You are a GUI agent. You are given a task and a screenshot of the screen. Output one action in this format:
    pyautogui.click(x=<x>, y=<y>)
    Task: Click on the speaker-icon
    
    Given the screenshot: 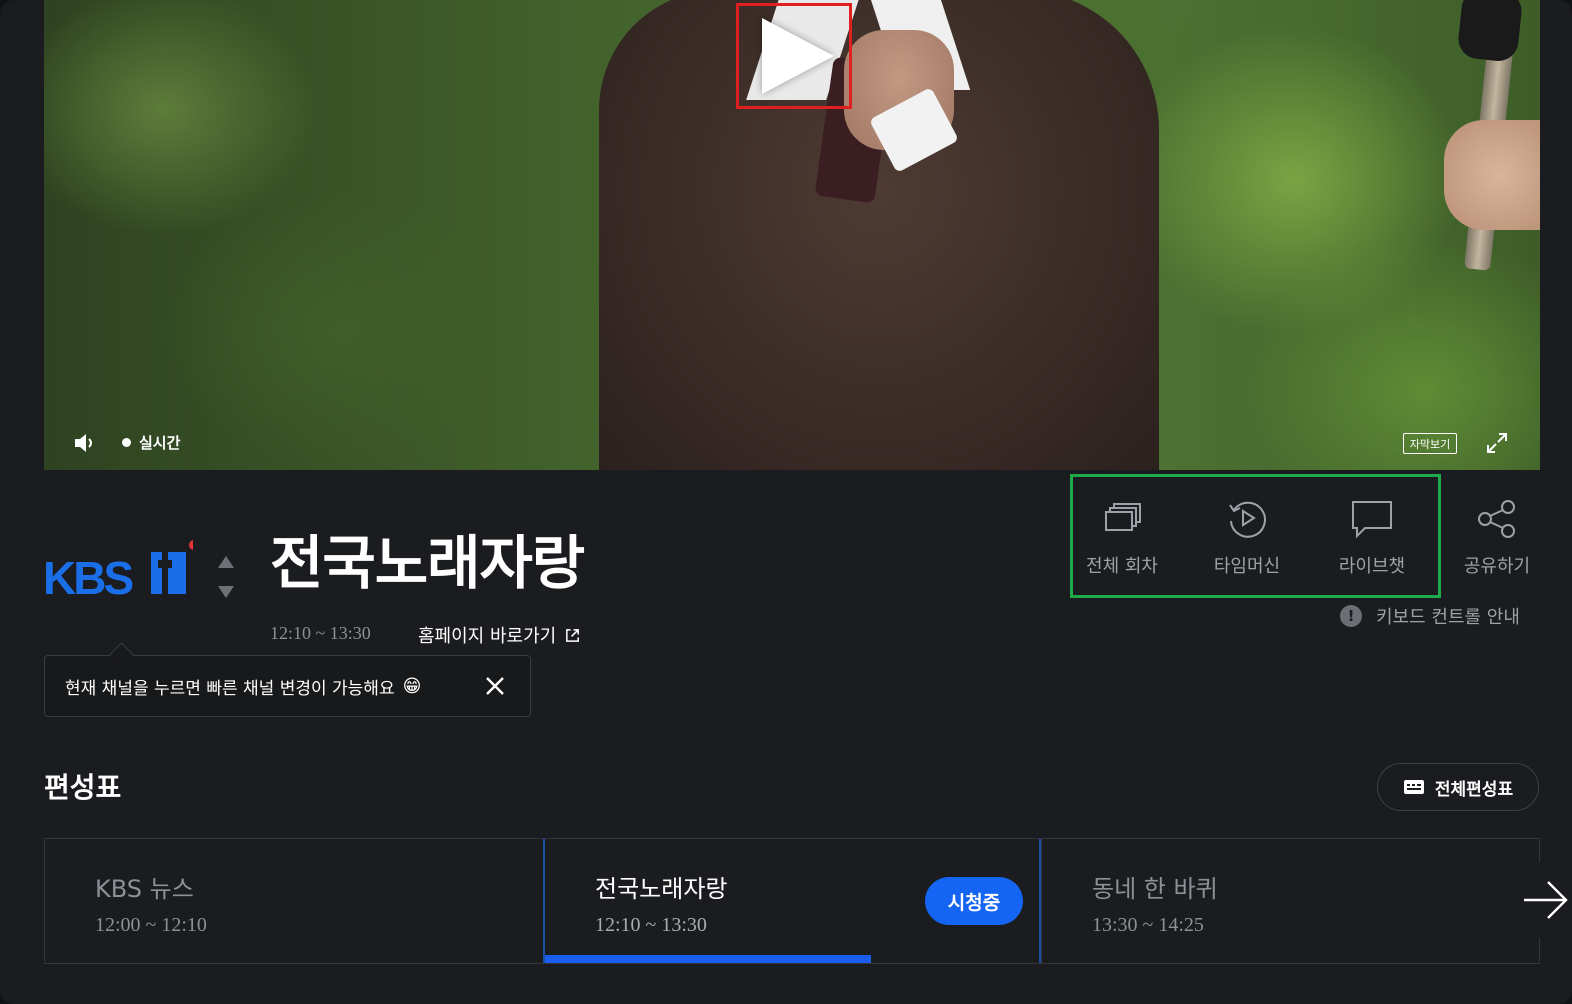 What is the action you would take?
    pyautogui.click(x=83, y=443)
    